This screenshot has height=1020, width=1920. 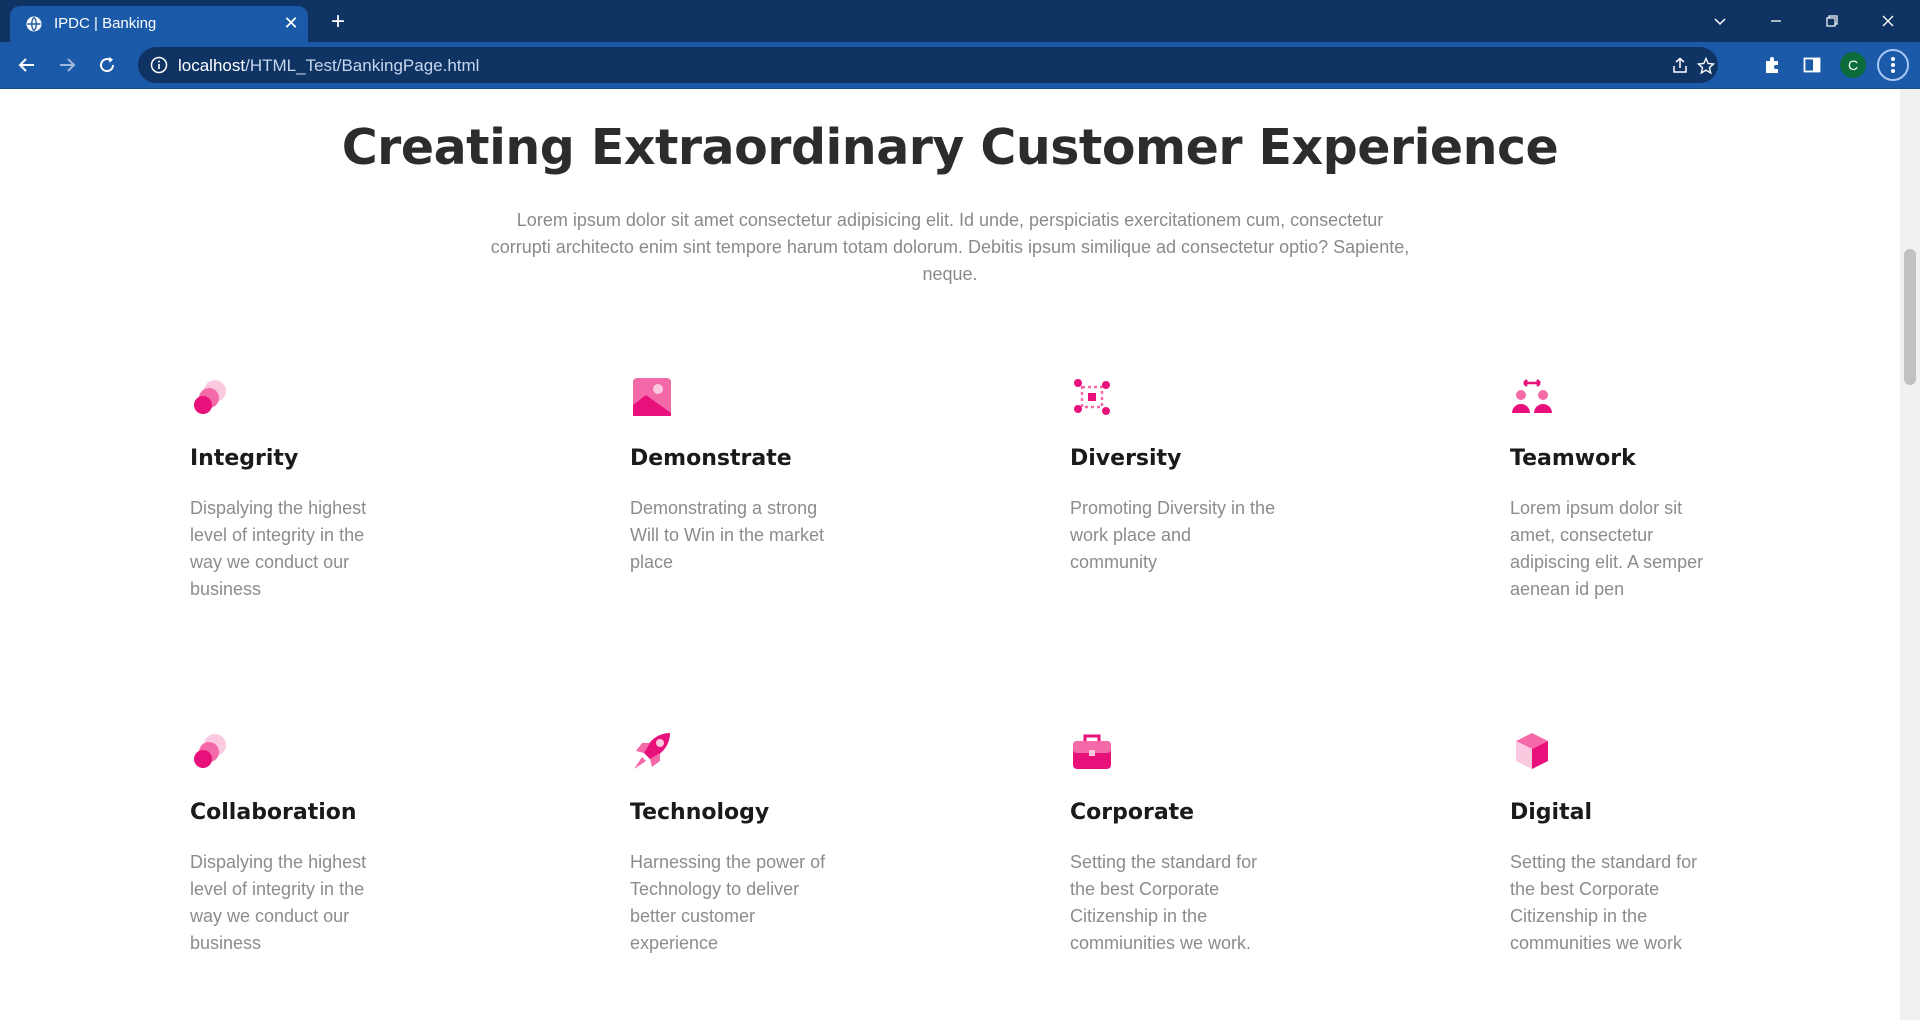 What do you see at coordinates (1573, 458) in the screenshot?
I see `card-title: Teamwork` at bounding box center [1573, 458].